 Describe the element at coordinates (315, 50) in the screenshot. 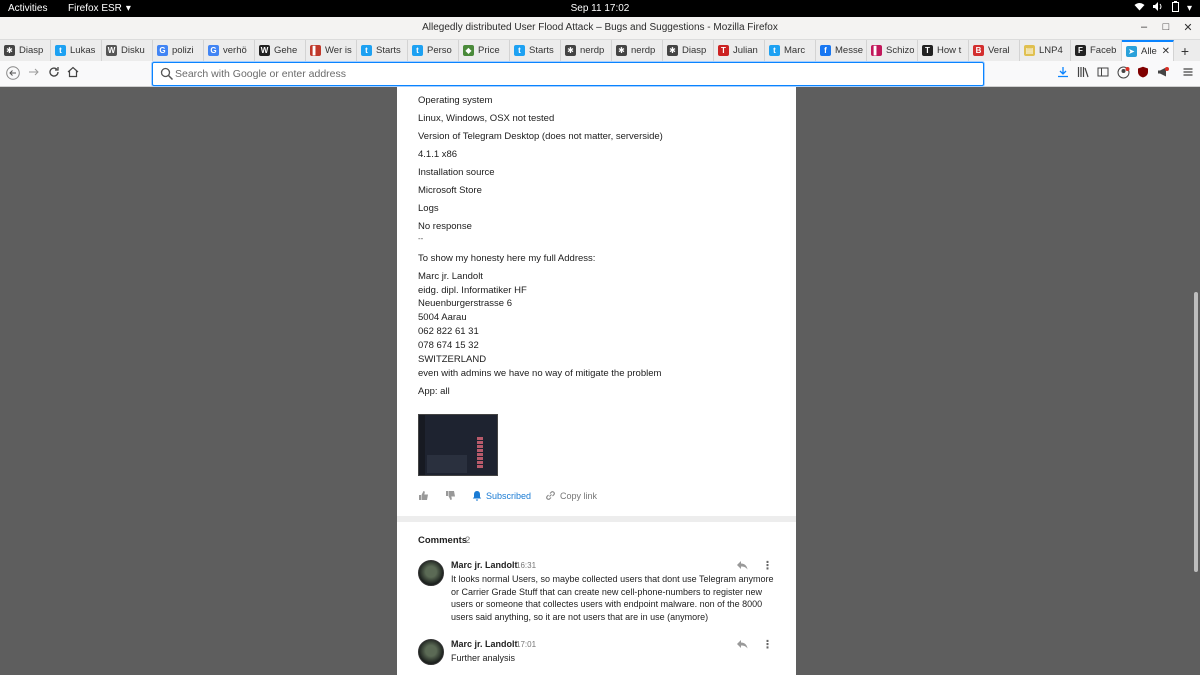

I see `bookmark-icon: ▌` at that location.